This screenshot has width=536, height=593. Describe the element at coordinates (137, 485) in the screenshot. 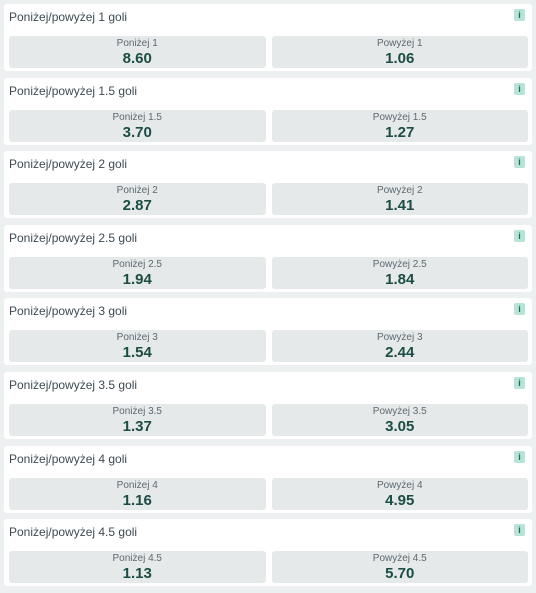

I see `under-label: Poniżej 4` at that location.